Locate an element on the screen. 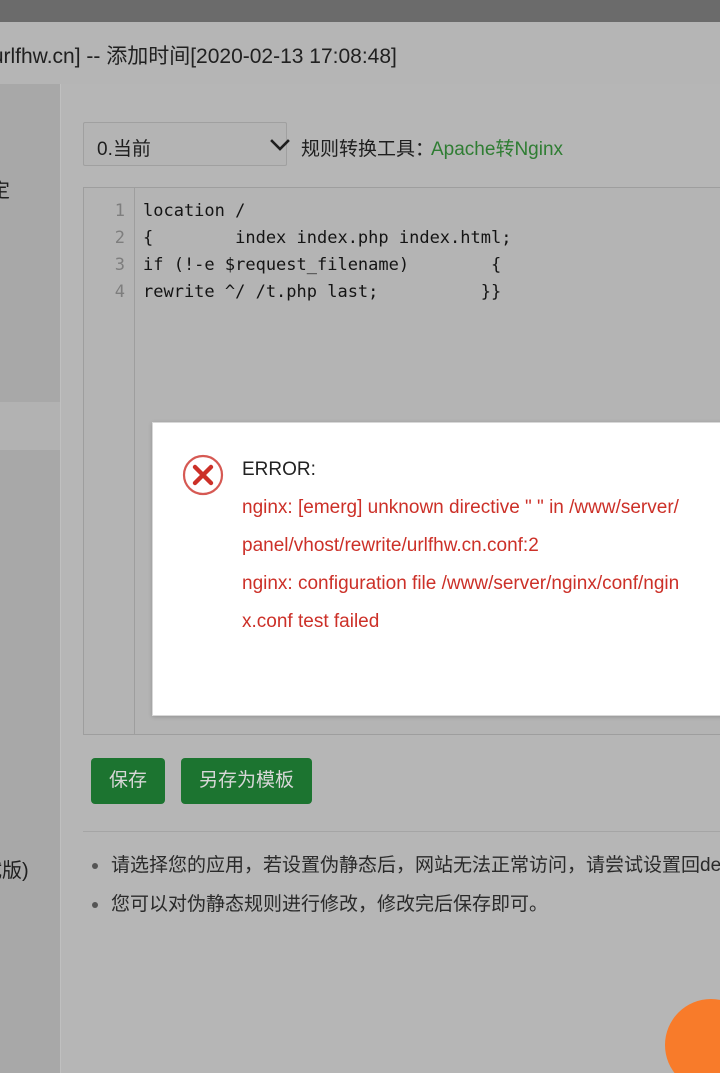 The image size is (720, 1073). sidebar-item-label-truncated-bottom: 试版) is located at coordinates (14, 868).